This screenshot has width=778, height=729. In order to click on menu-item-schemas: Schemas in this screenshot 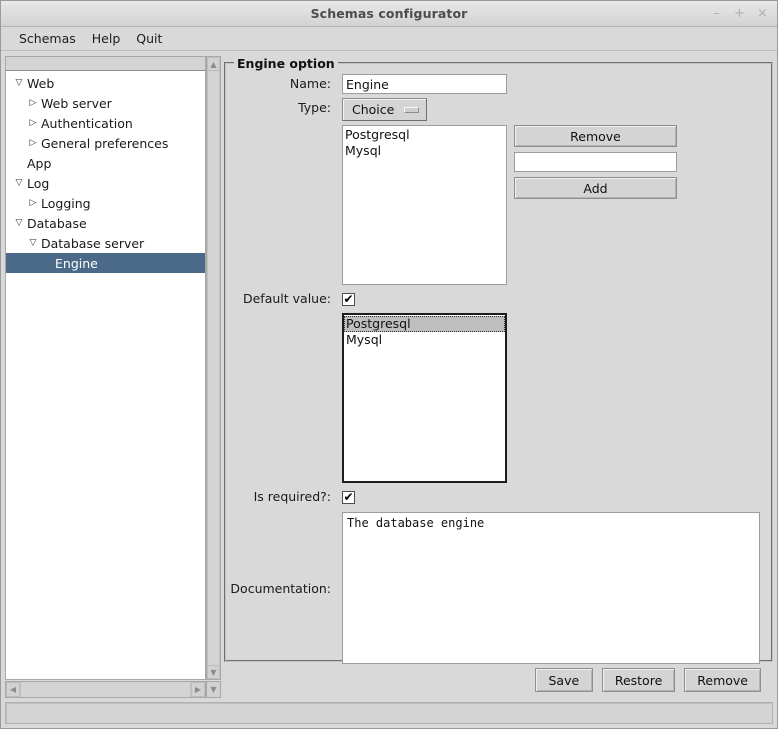, I will do `click(47, 38)`.